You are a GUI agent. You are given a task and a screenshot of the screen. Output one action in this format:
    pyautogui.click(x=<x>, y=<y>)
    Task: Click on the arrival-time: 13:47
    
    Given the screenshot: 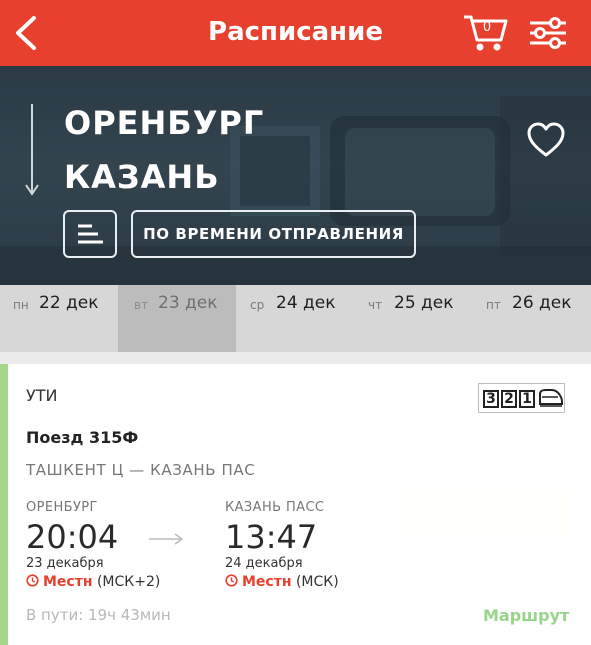 What is the action you would take?
    pyautogui.click(x=271, y=537)
    